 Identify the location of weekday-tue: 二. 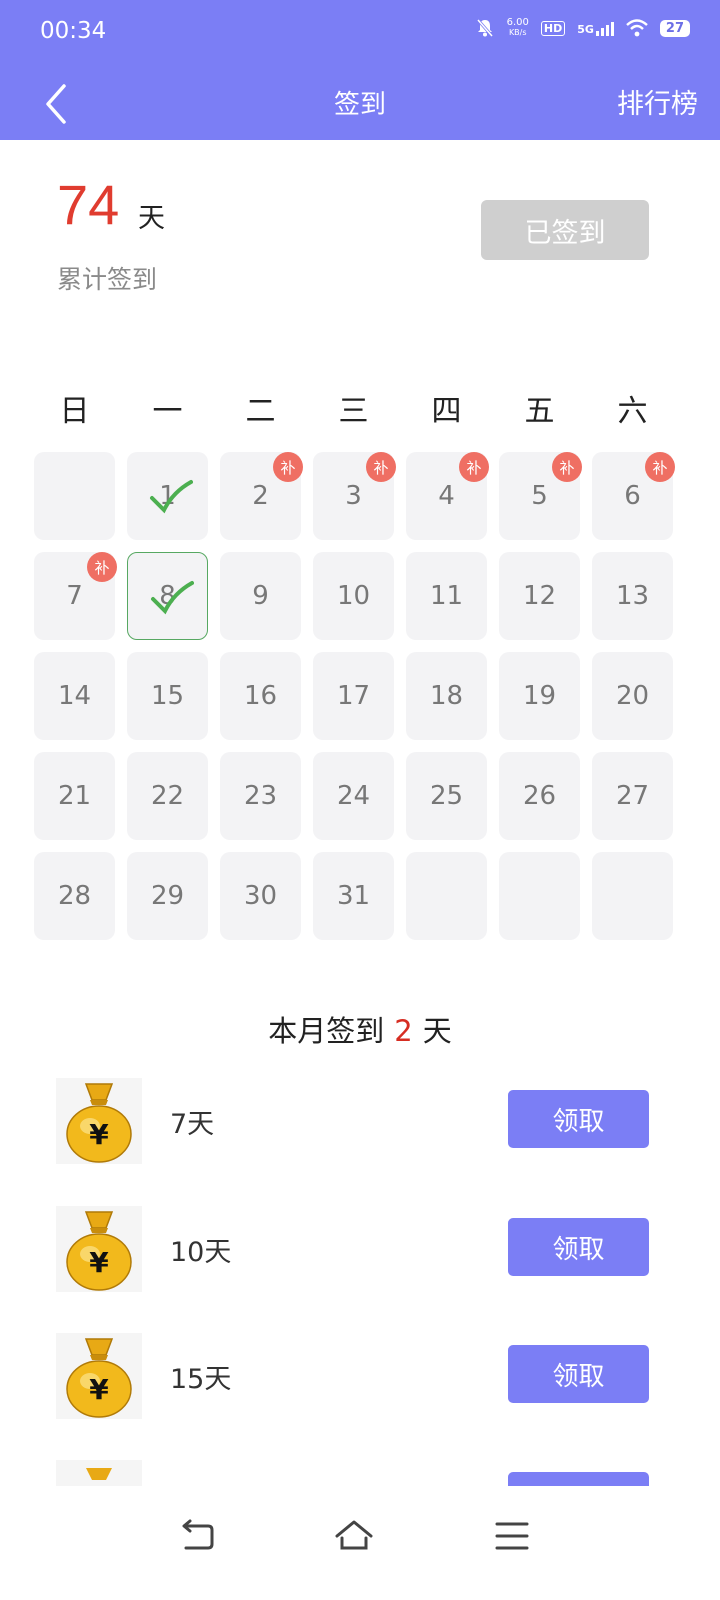
(260, 411).